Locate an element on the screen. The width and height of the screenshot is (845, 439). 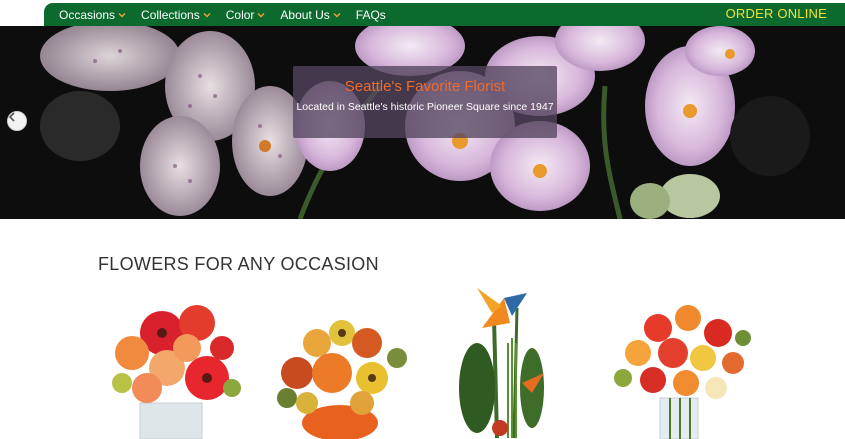
nav-item-label: Collections is located at coordinates (170, 14).